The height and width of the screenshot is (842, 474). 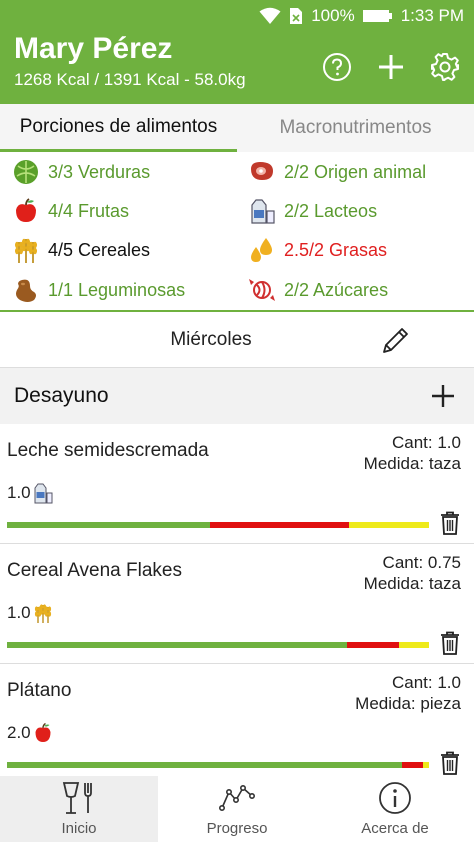 I want to click on day-label: Miércoles, so click(x=211, y=340).